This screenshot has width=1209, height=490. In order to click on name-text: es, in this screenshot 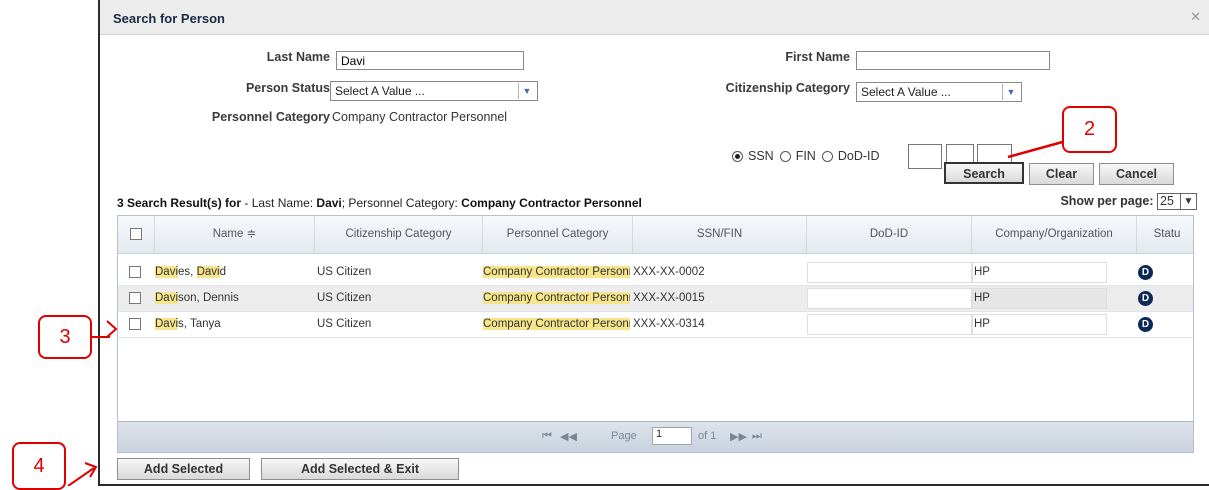, I will do `click(187, 272)`.